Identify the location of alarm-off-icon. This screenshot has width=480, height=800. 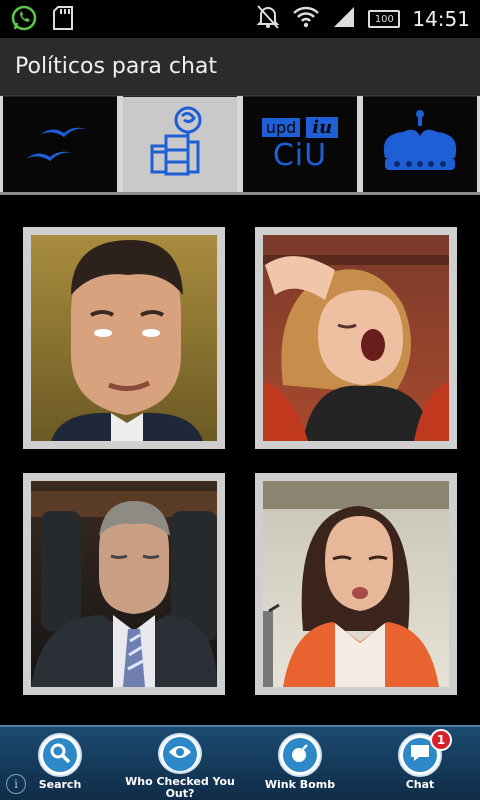
(268, 19).